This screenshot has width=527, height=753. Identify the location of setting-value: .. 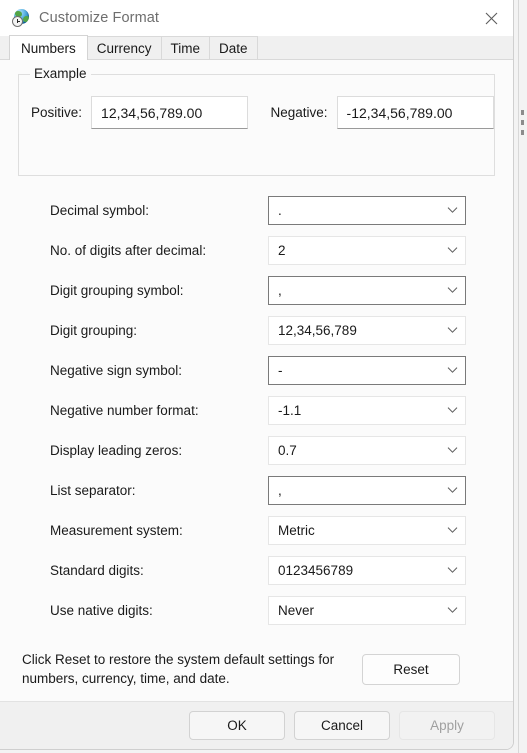
(280, 210).